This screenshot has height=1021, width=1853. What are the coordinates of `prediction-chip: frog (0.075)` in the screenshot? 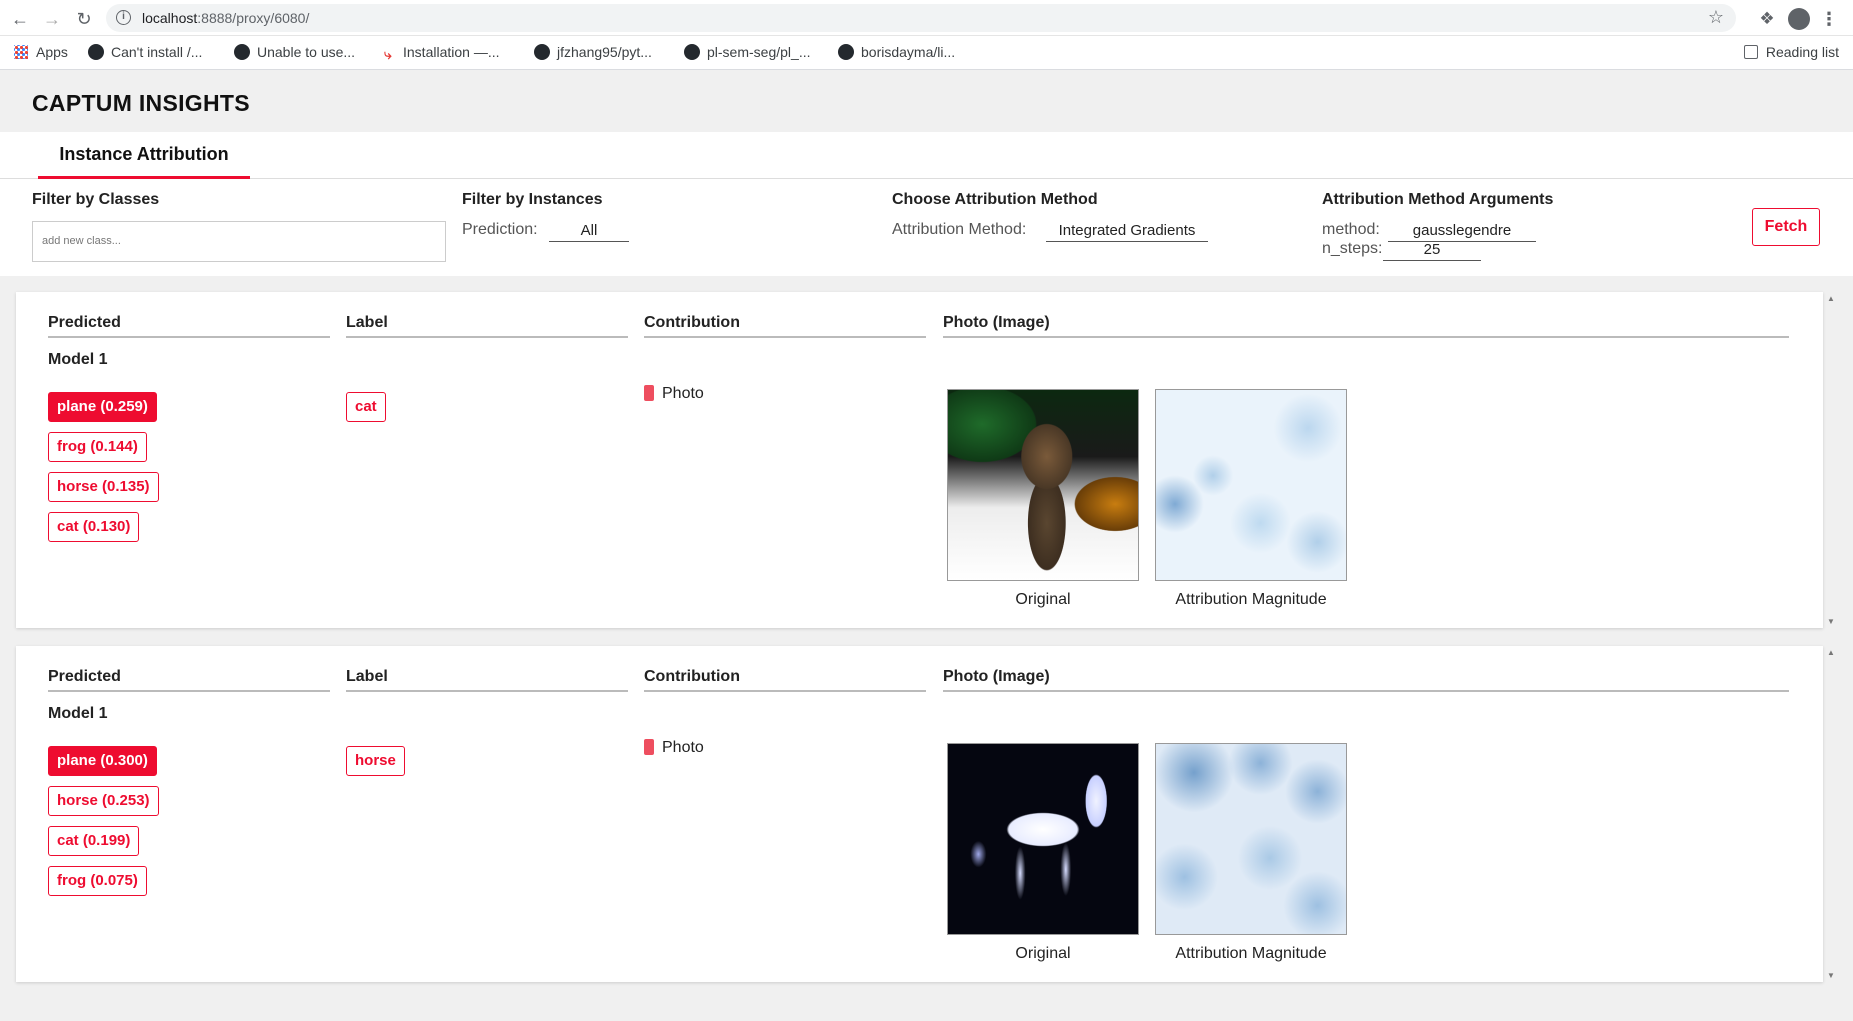 It's located at (97, 881).